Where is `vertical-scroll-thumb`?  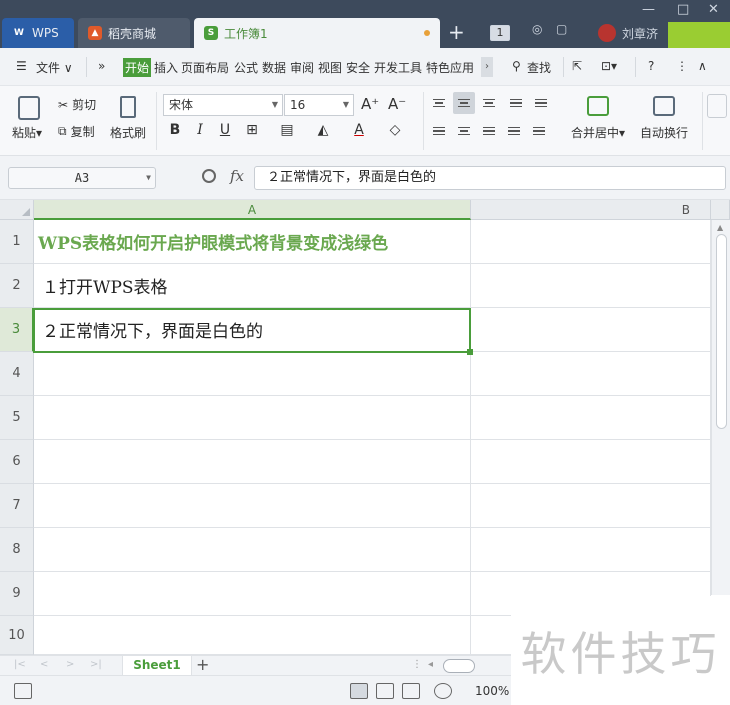
vertical-scroll-thumb is located at coordinates (721, 331).